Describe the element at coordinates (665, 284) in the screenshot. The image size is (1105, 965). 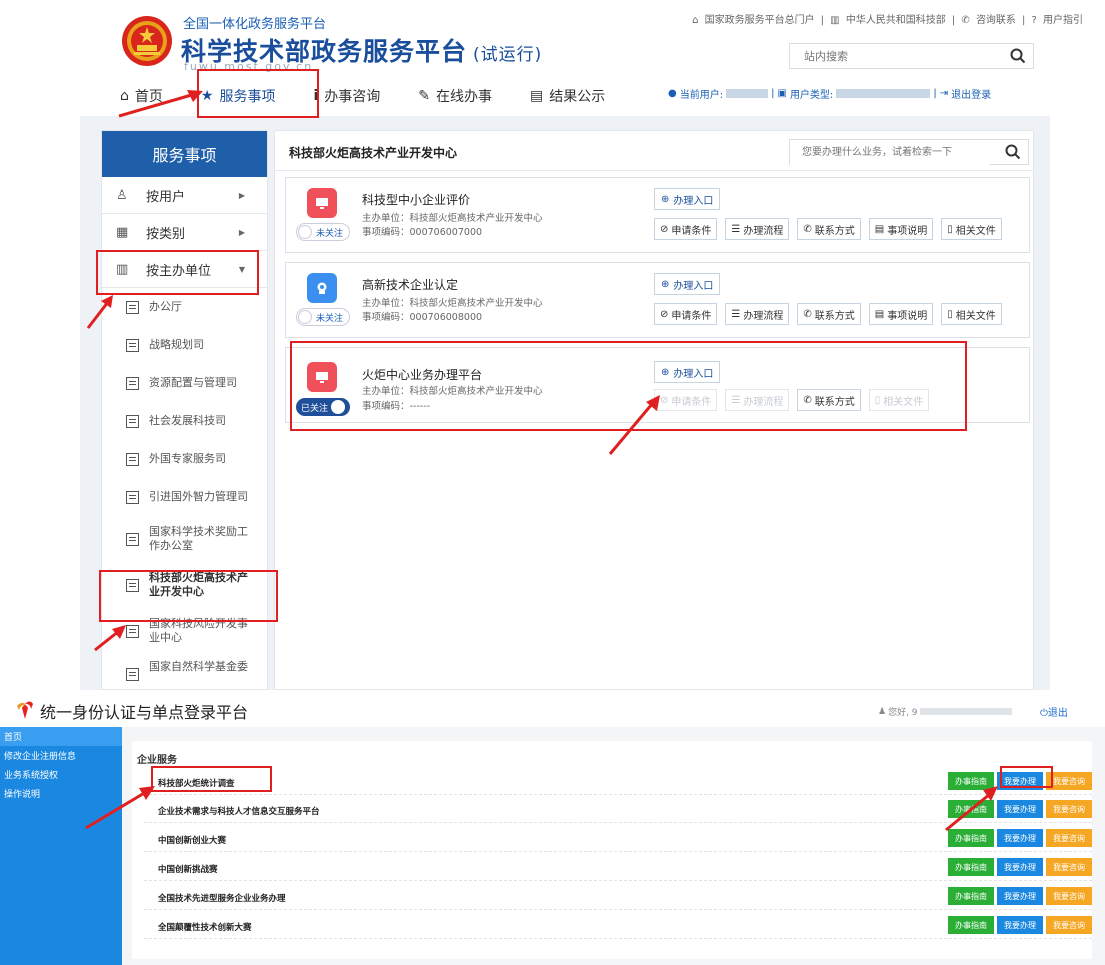
I see `arrow-circle-icon: ⊕` at that location.